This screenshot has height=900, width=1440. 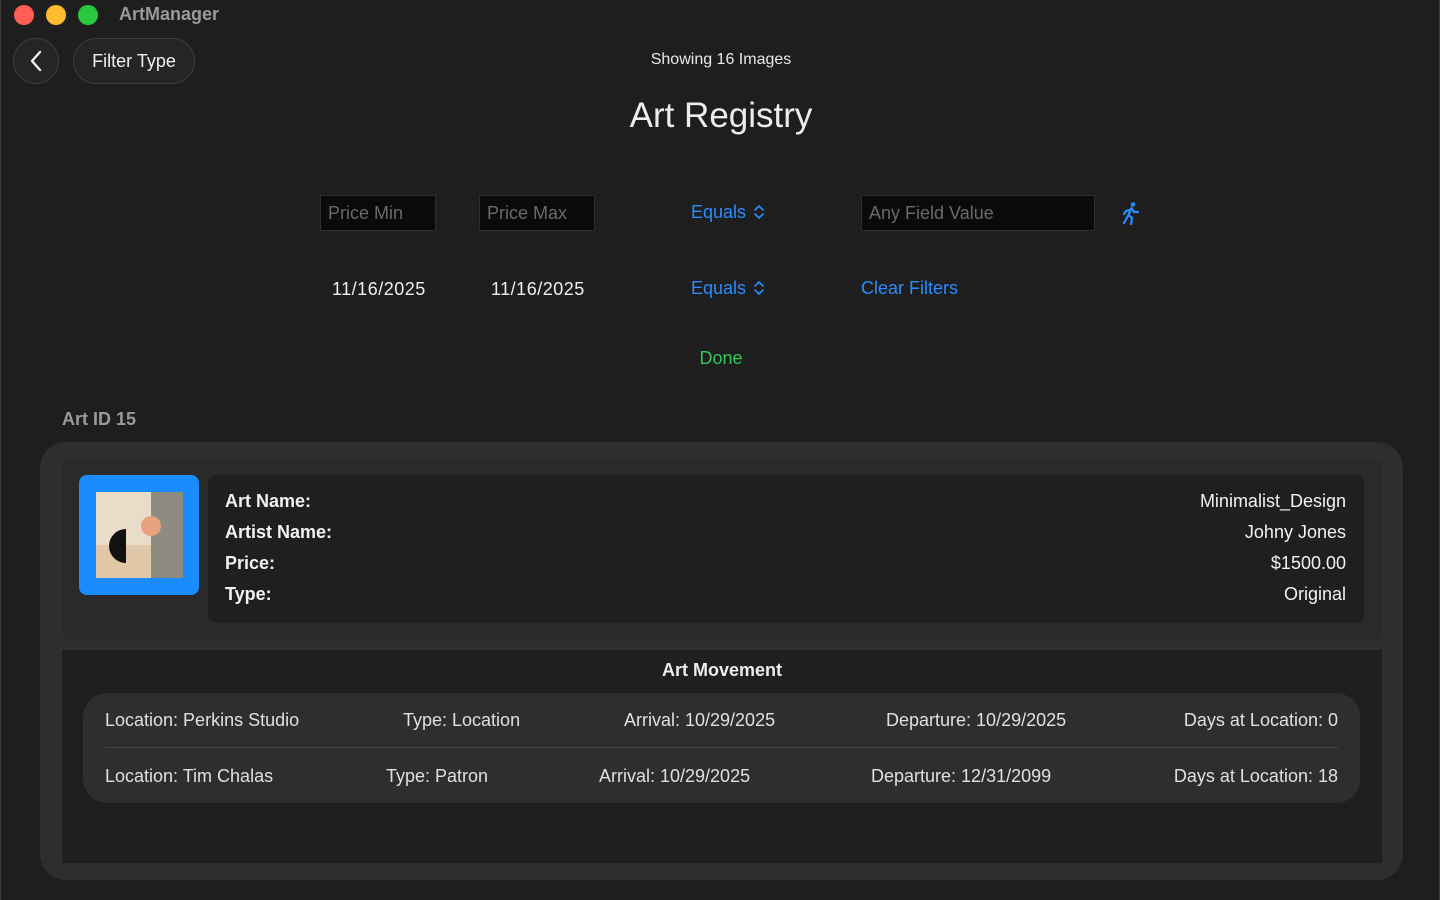 What do you see at coordinates (1130, 213) in the screenshot?
I see `running-figure-icon` at bounding box center [1130, 213].